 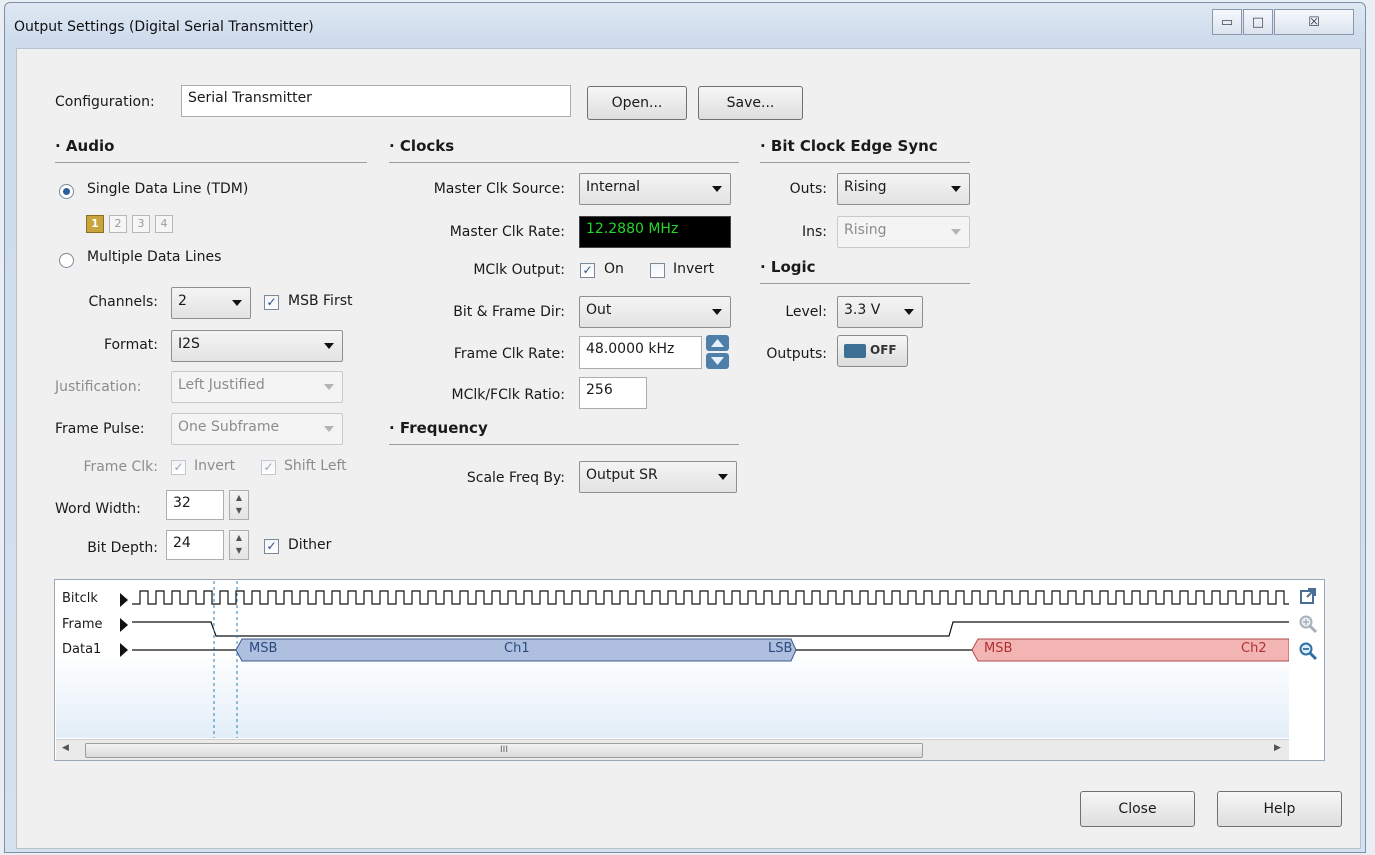 What do you see at coordinates (1277, 748) in the screenshot?
I see `scroll-right-icon: ▶` at bounding box center [1277, 748].